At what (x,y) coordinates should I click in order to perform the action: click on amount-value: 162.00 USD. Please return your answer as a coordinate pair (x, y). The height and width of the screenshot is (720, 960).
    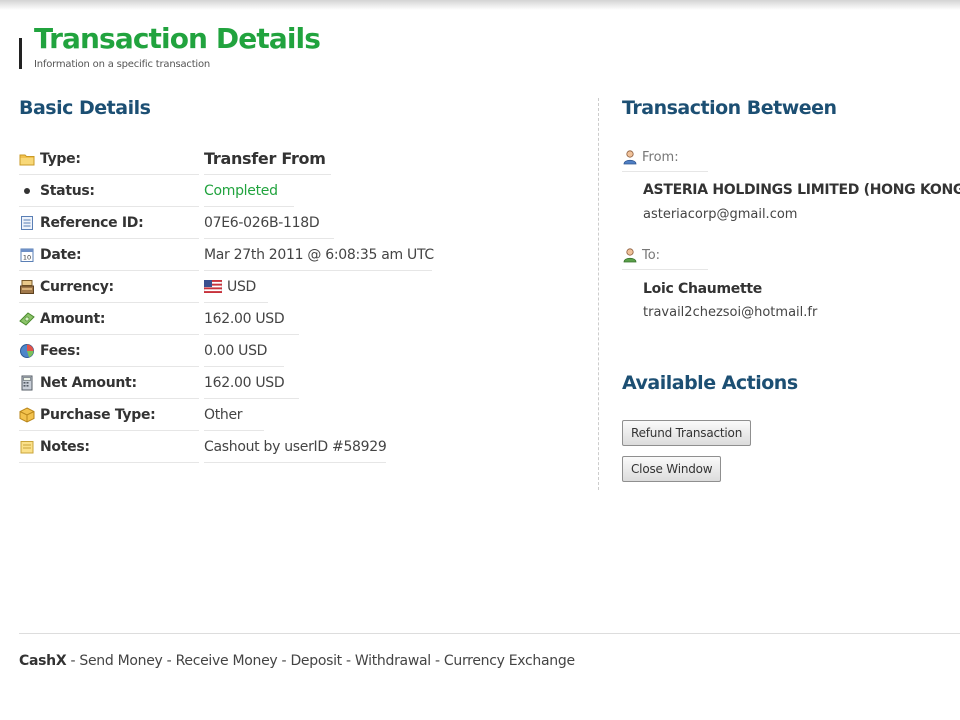
    Looking at the image, I should click on (244, 319).